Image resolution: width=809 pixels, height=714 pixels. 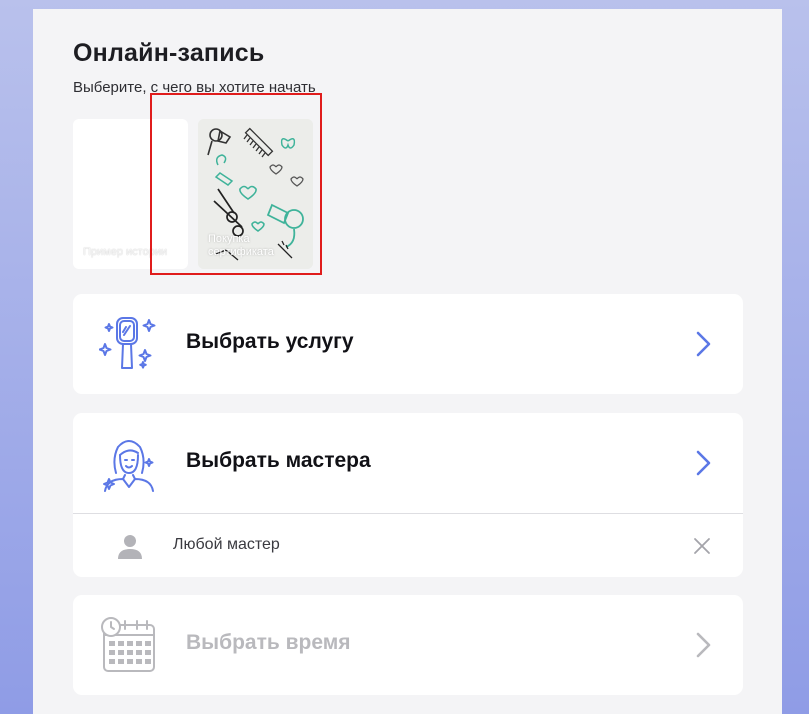 What do you see at coordinates (702, 546) in the screenshot?
I see `close-icon` at bounding box center [702, 546].